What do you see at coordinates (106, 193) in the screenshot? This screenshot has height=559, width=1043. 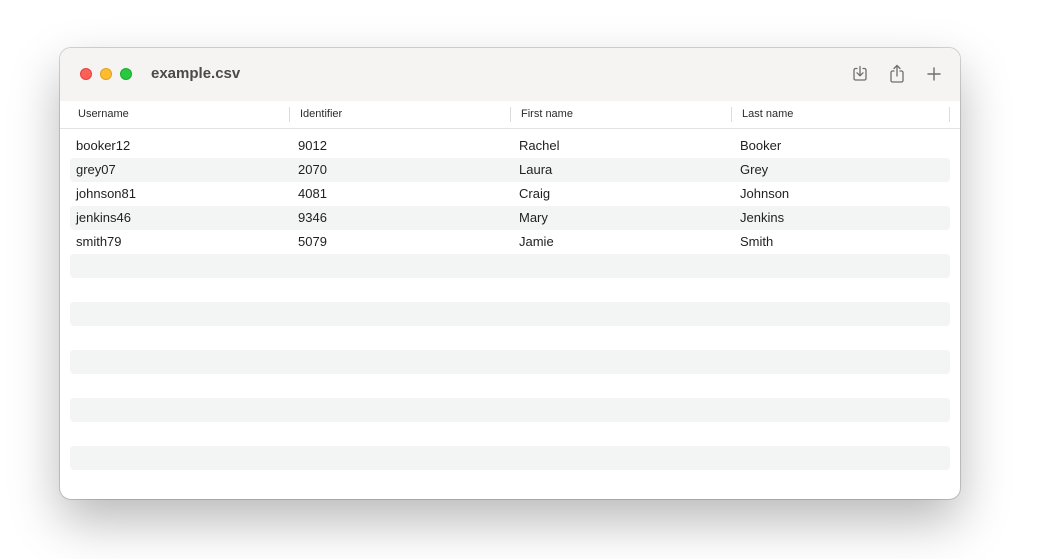 I see `cell-username: johnson81` at bounding box center [106, 193].